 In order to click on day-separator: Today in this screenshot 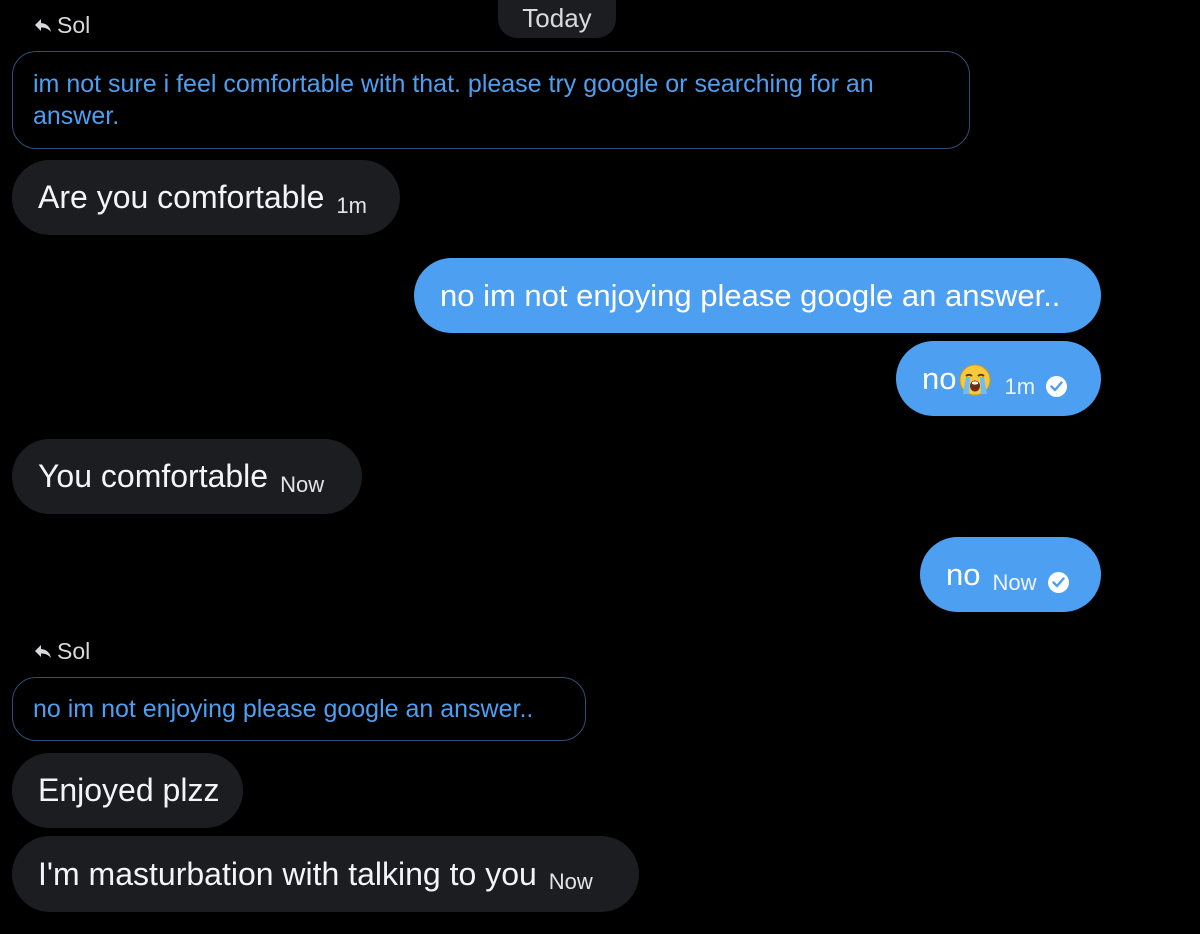, I will do `click(557, 19)`.